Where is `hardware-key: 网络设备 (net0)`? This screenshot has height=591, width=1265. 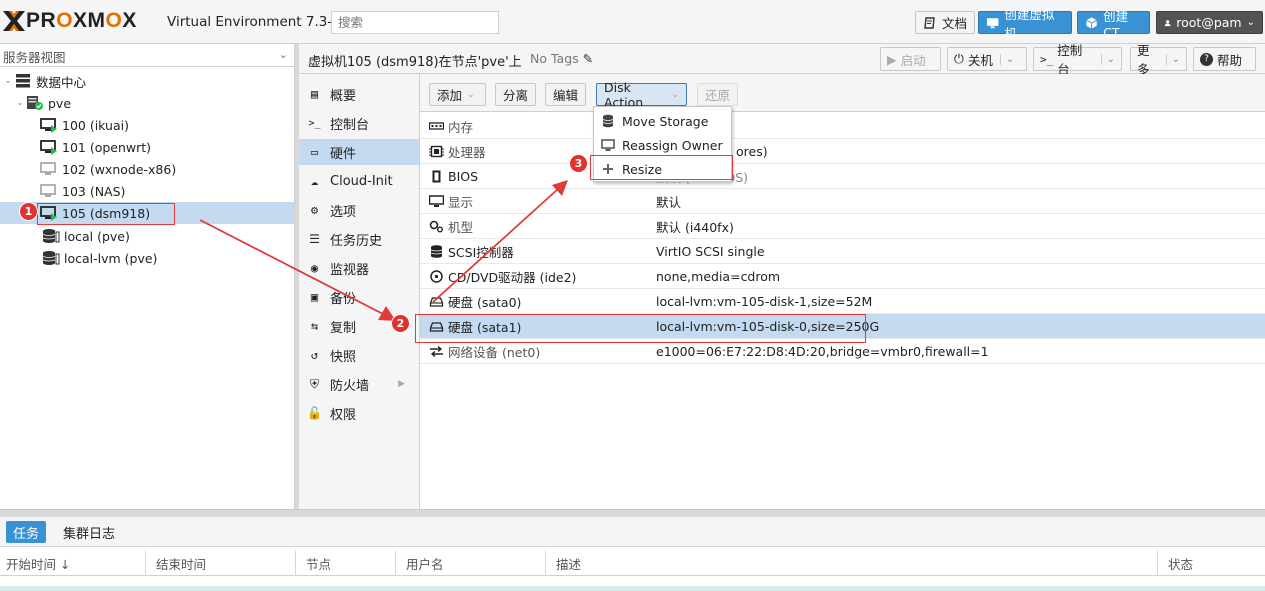 hardware-key: 网络设备 (net0) is located at coordinates (494, 352).